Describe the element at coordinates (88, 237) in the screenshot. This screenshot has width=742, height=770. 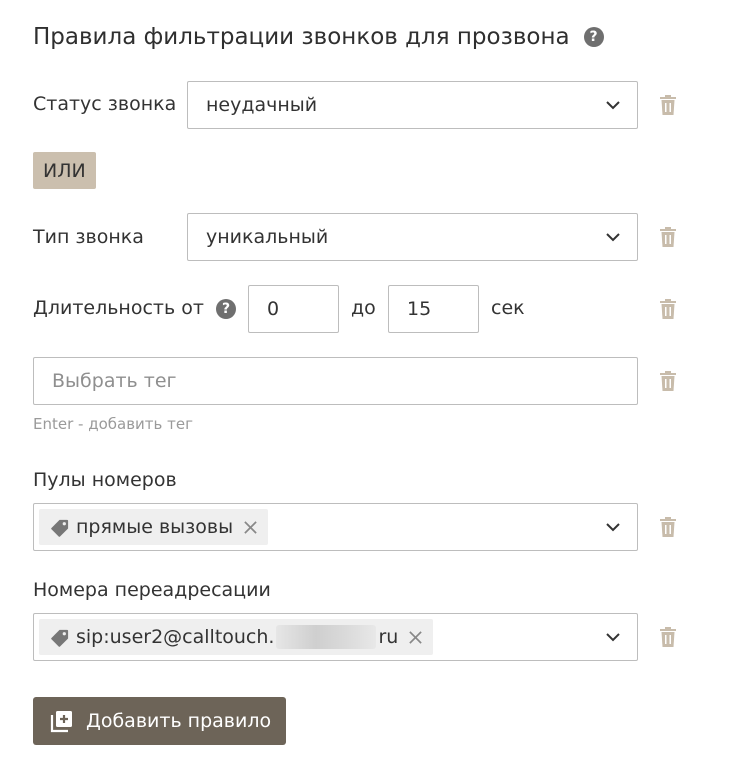
I see `call-type-label: Тип звонка` at that location.